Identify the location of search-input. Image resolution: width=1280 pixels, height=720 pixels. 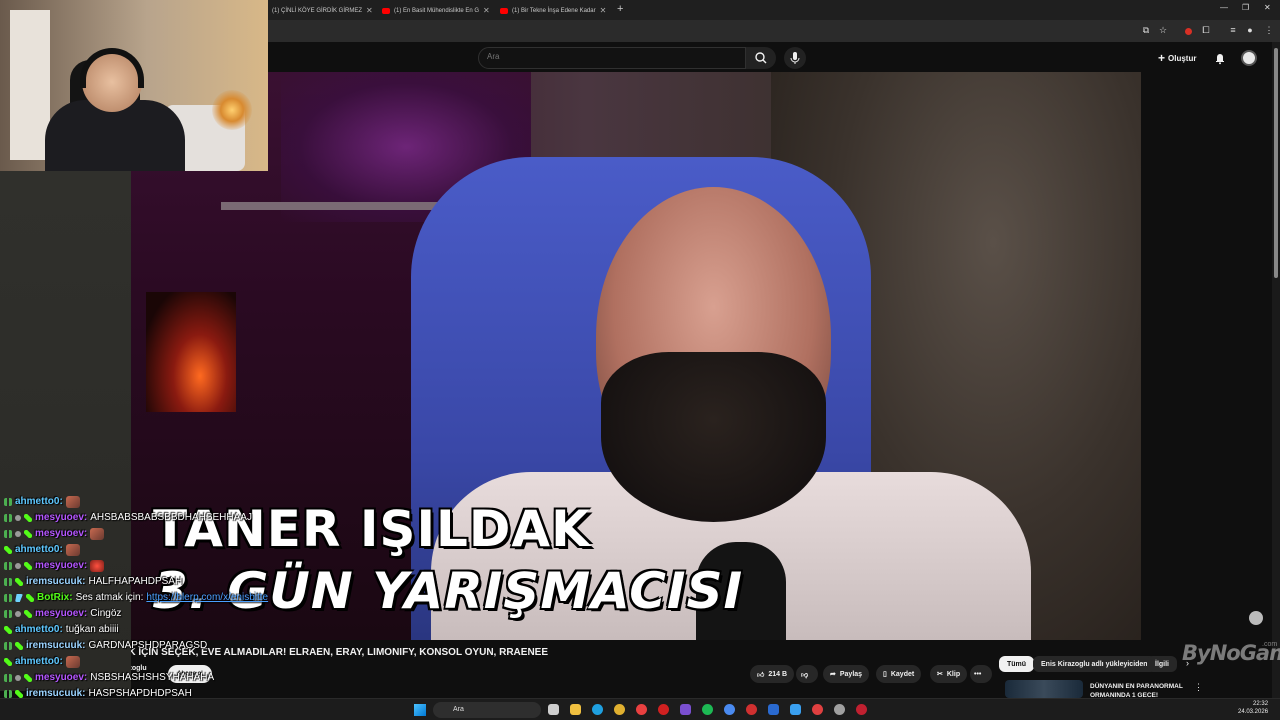
(607, 56).